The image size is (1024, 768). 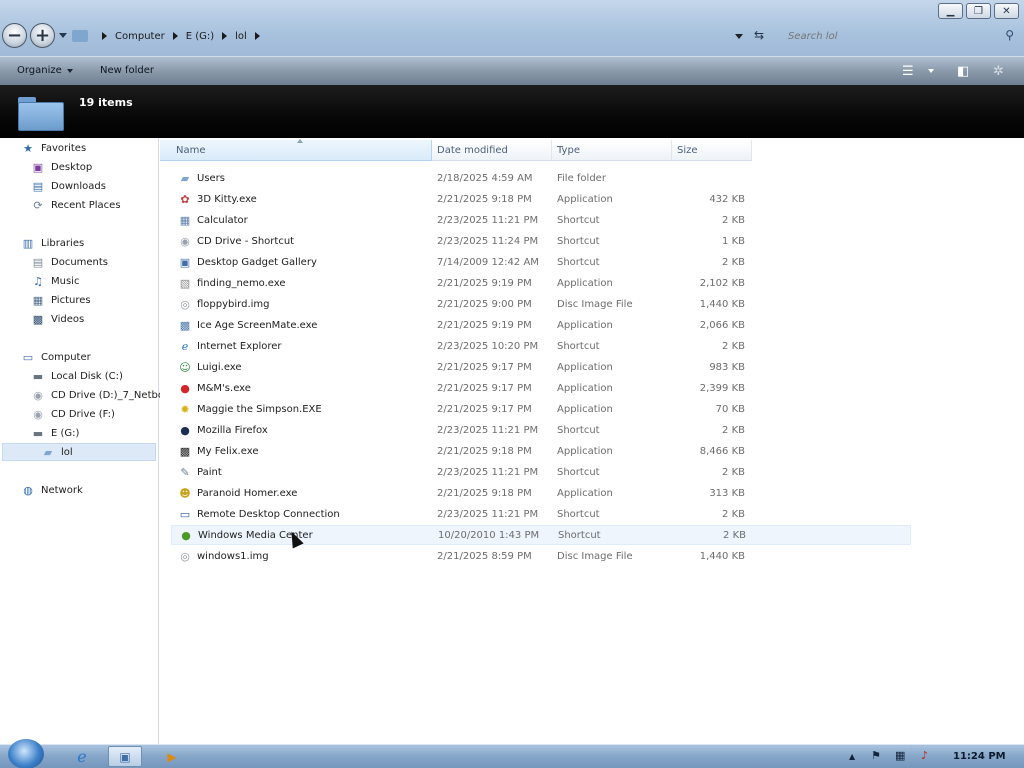 I want to click on back-button: −, so click(x=14, y=35).